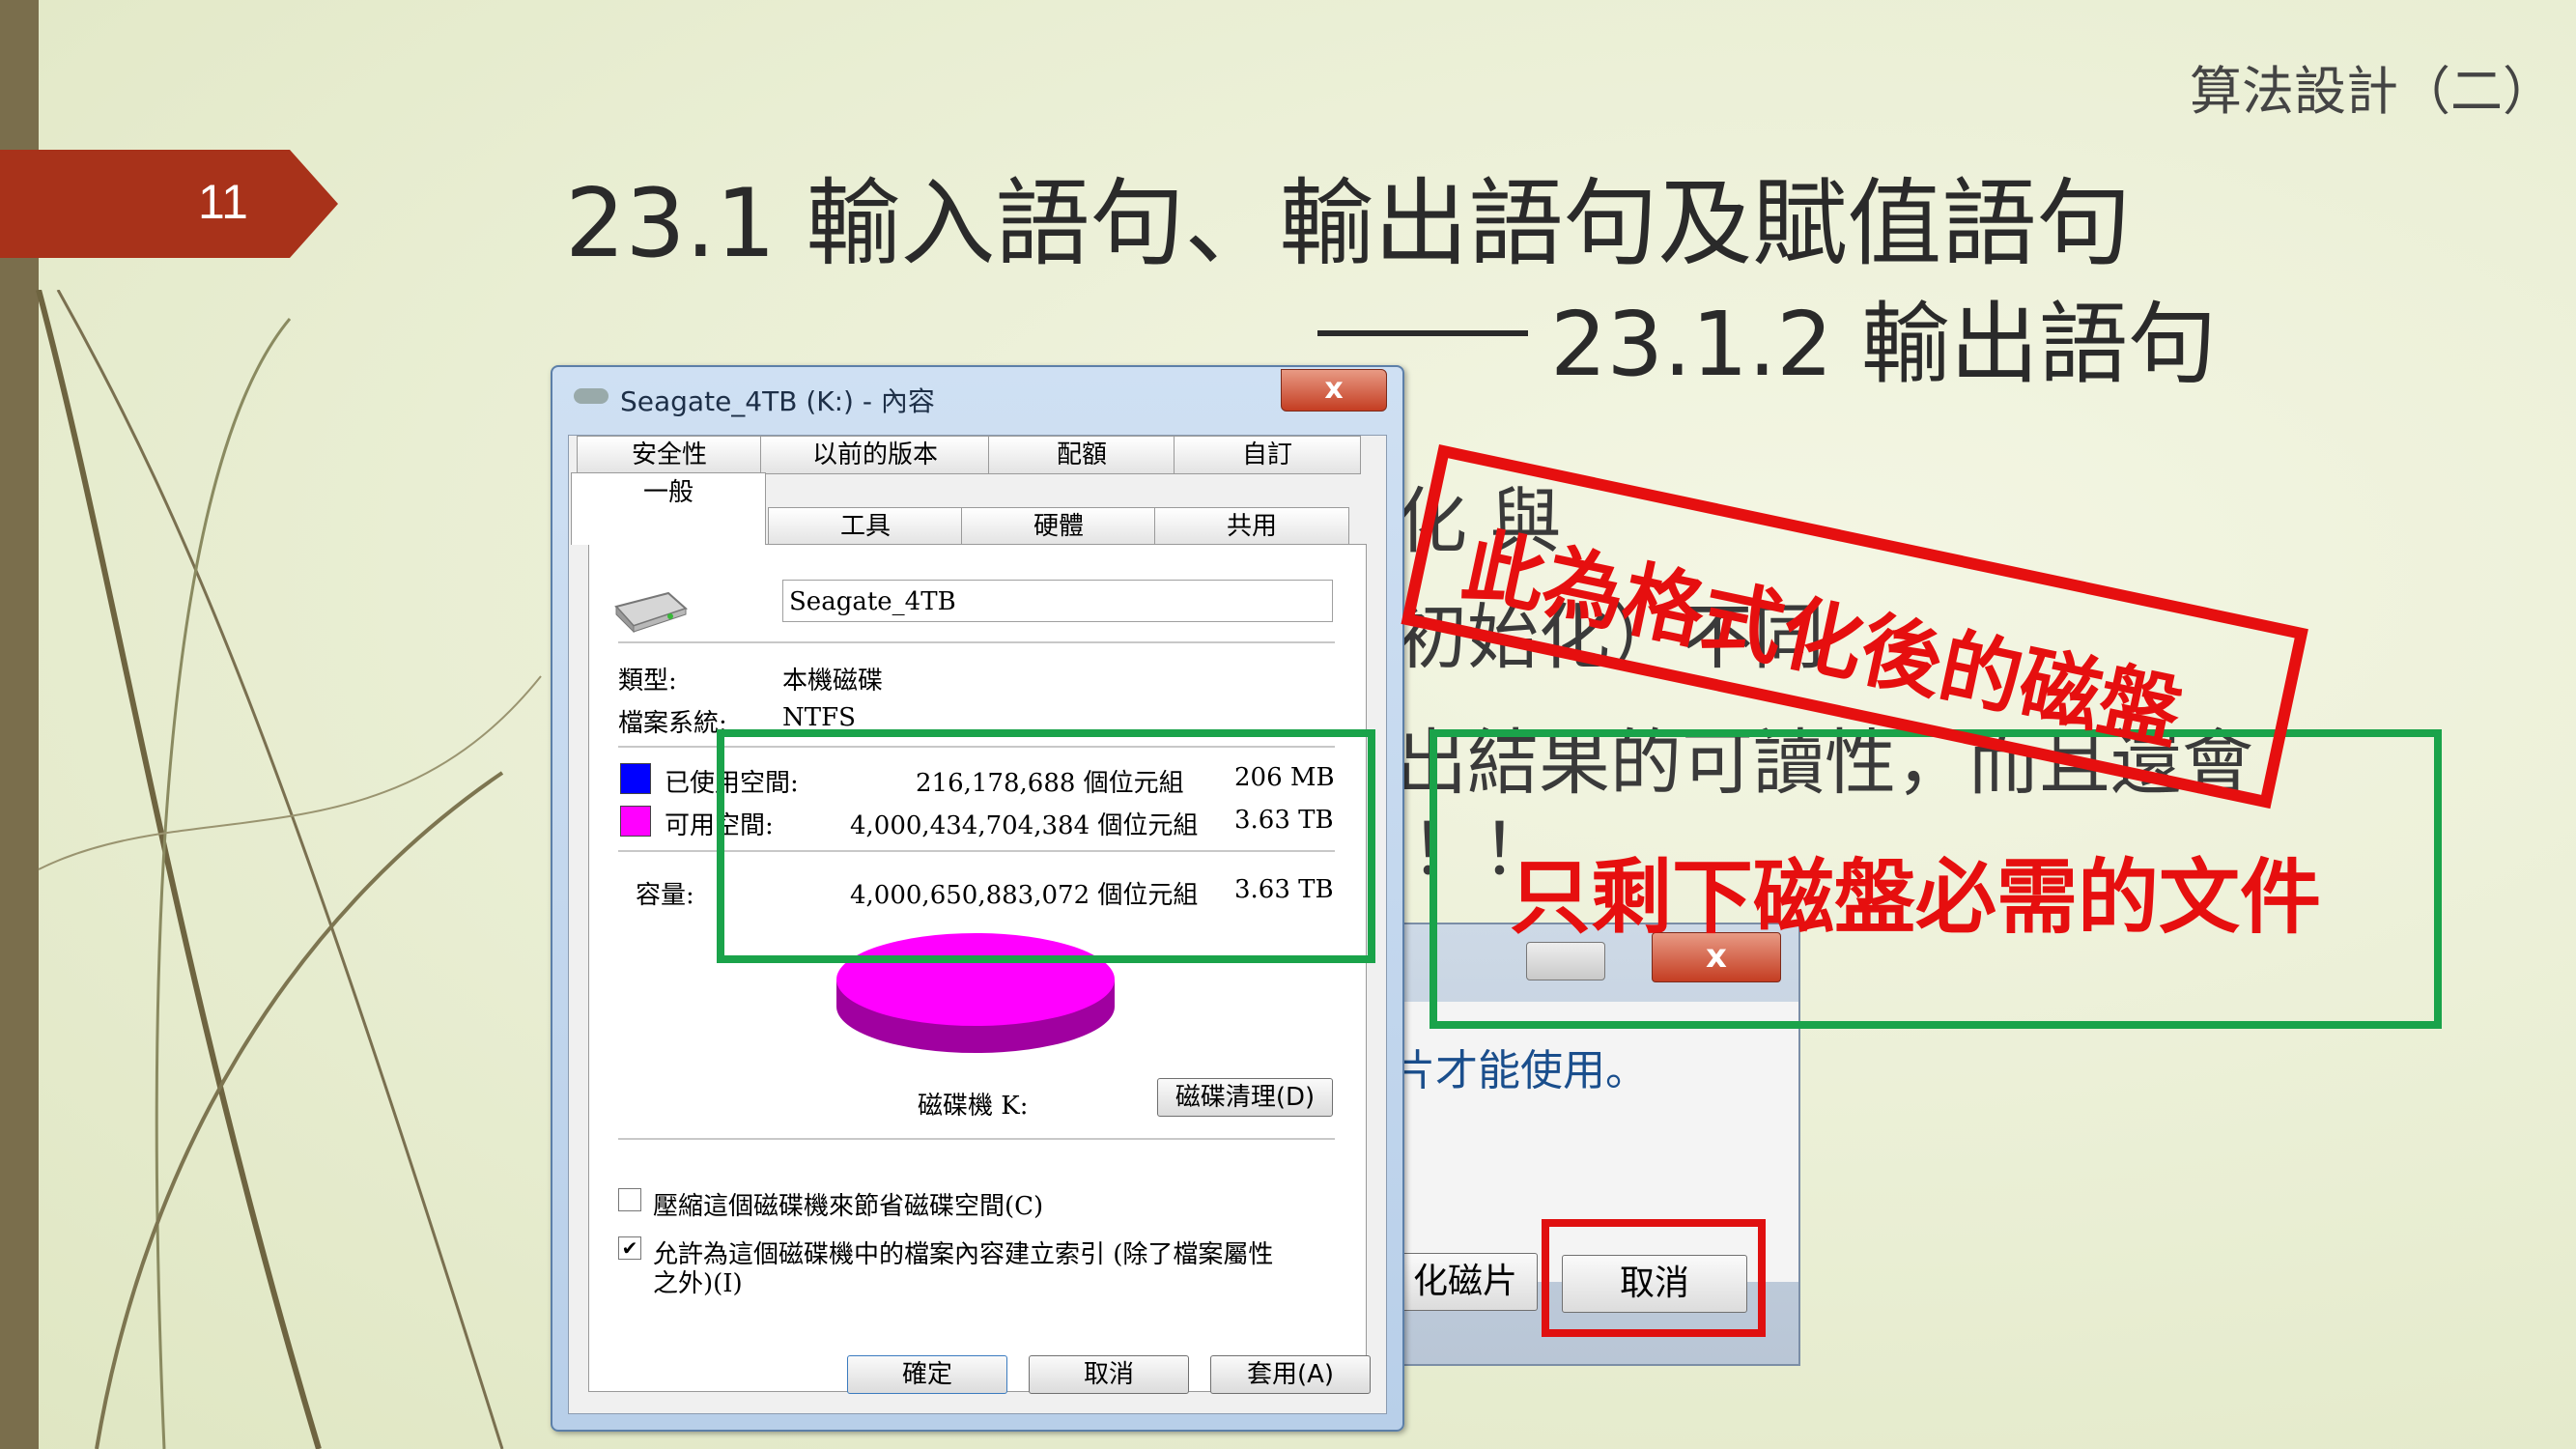 Image resolution: width=2576 pixels, height=1449 pixels. Describe the element at coordinates (927, 1374) in the screenshot. I see `ok-button: 確定` at that location.